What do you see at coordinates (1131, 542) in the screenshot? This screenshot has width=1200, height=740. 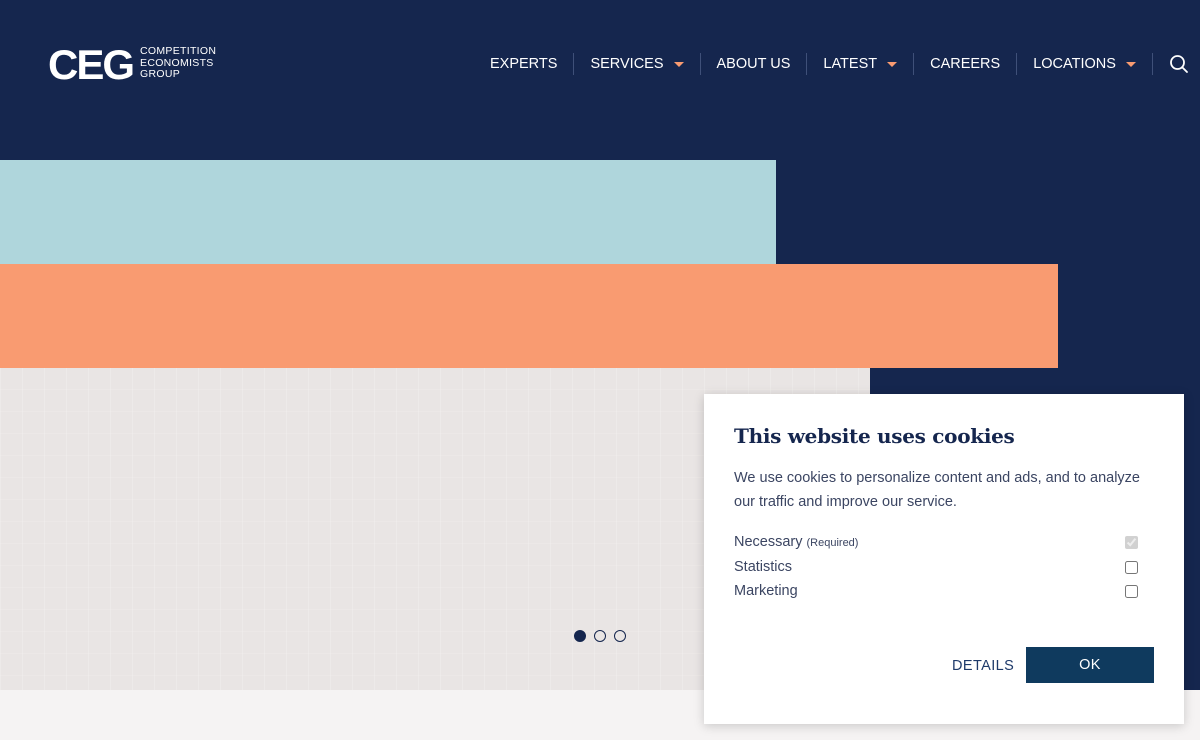 I see `necessary-checkbox` at bounding box center [1131, 542].